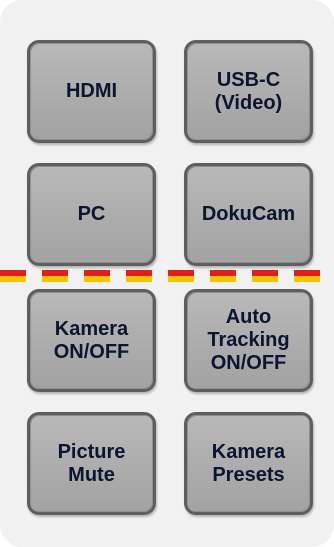 This screenshot has height=547, width=334. Describe the element at coordinates (167, 279) in the screenshot. I see `divider-yellow-dashes` at that location.